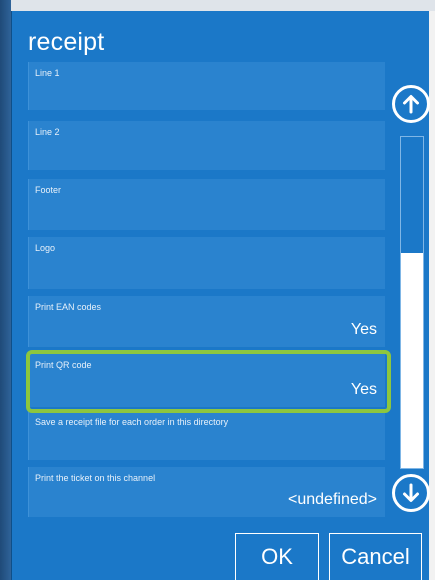  Describe the element at coordinates (375, 557) in the screenshot. I see `cancel-button: Cancel` at that location.